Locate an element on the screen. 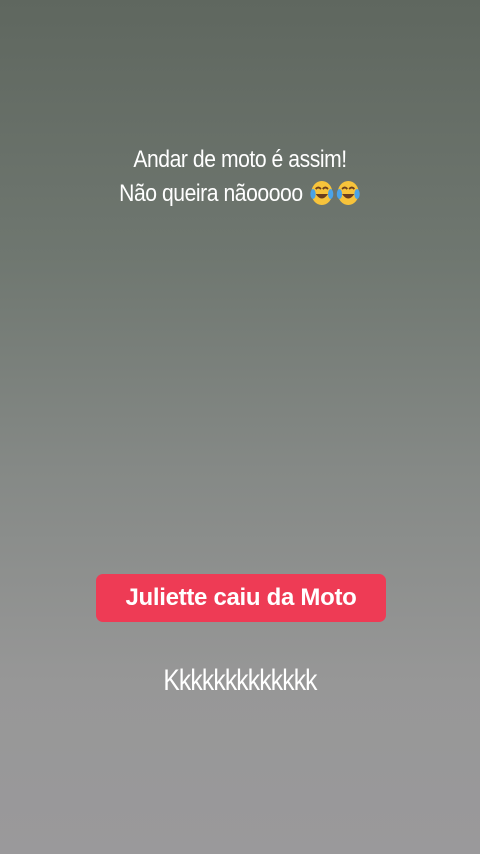 This screenshot has height=854, width=480. tag-label-badge: Juliette caiu da Moto is located at coordinates (241, 598).